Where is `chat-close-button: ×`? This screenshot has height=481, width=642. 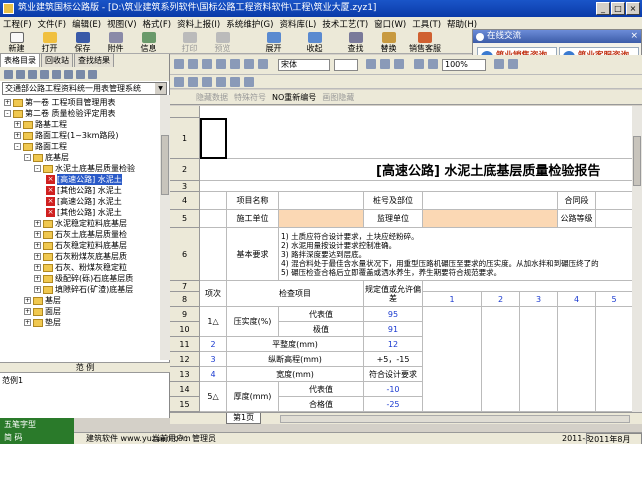
chat-close-button: × is located at coordinates (634, 36).